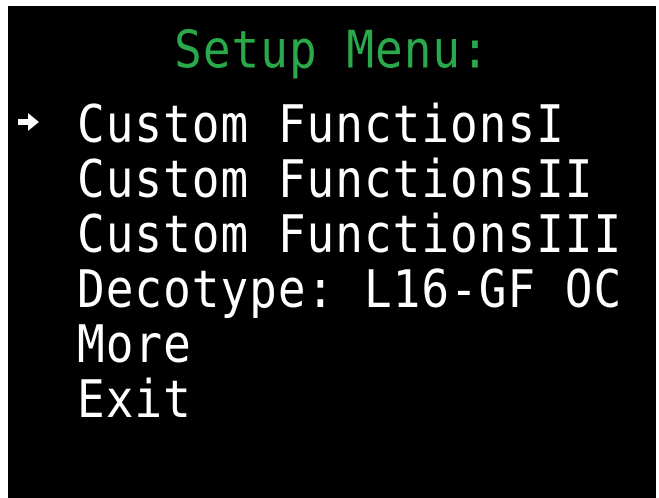 The height and width of the screenshot is (498, 659). What do you see at coordinates (321, 124) in the screenshot?
I see `menu-item-label: Custom FunctionsI` at bounding box center [321, 124].